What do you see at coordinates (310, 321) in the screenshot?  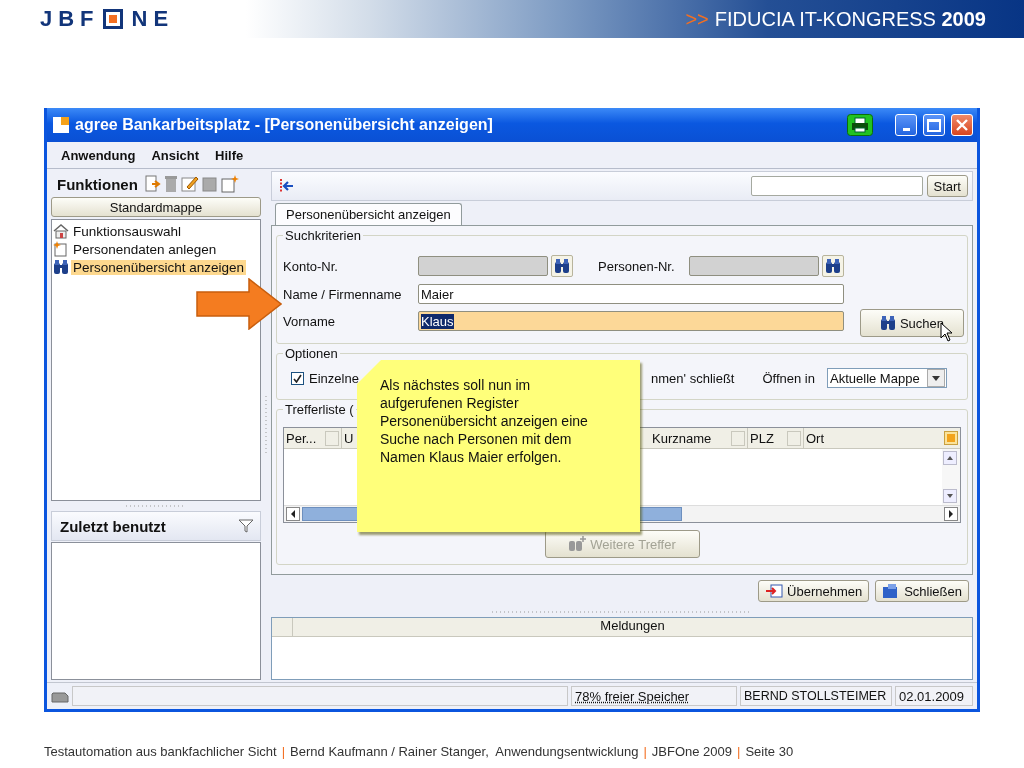 I see `field-label: Vorname` at bounding box center [310, 321].